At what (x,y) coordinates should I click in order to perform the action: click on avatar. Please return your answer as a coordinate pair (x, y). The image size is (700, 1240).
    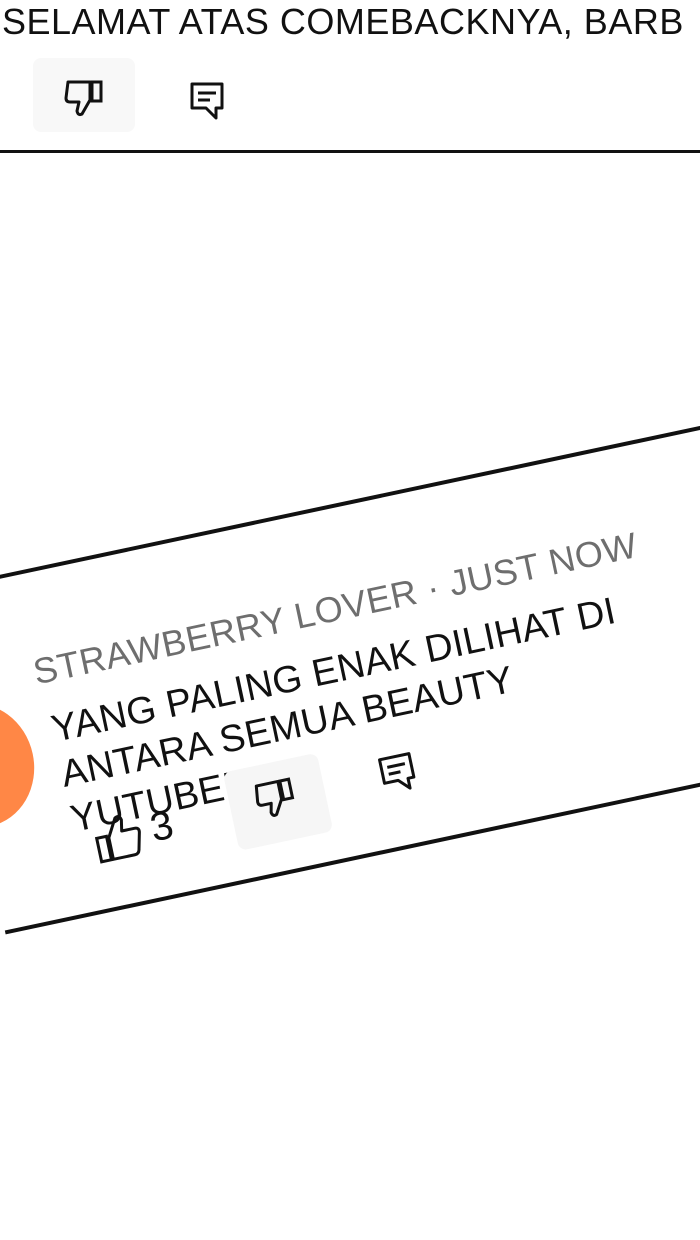
    Looking at the image, I should click on (23, 765).